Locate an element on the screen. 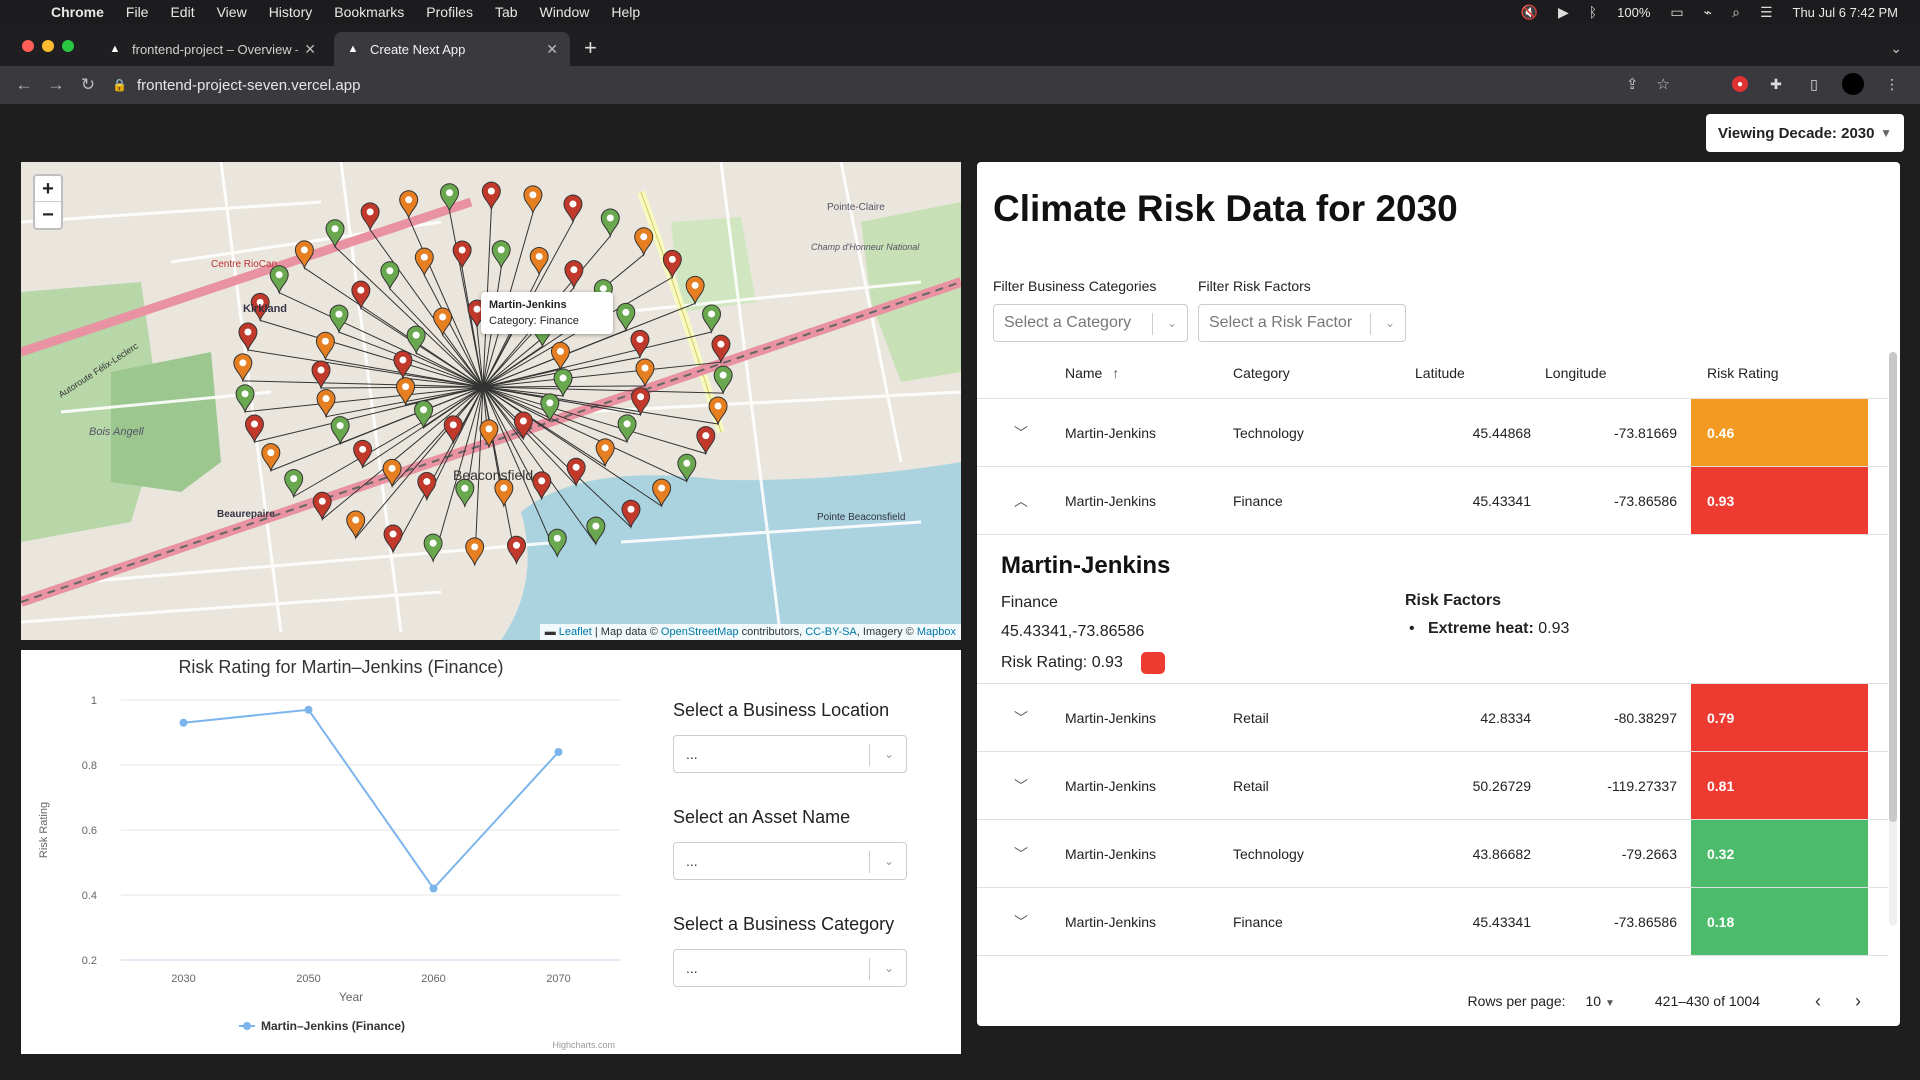  zoom-out-button: − is located at coordinates (48, 215).